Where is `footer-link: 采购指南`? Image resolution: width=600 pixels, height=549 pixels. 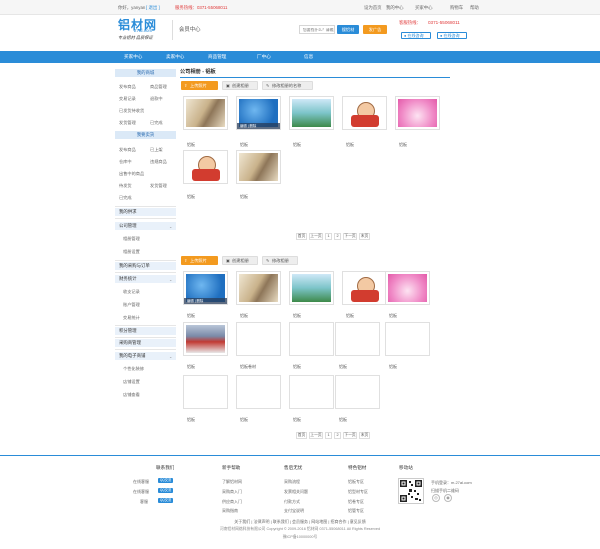
footer-link: 采购指南 is located at coordinates (230, 511).